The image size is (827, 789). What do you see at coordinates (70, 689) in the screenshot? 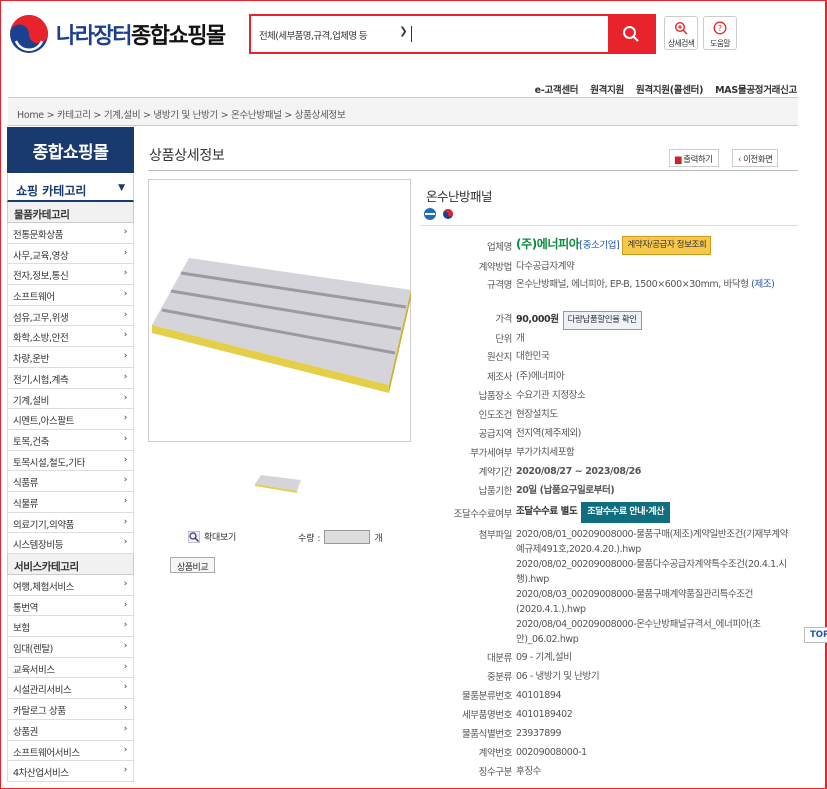
I see `service-item: 시설관리서비스 ›` at bounding box center [70, 689].